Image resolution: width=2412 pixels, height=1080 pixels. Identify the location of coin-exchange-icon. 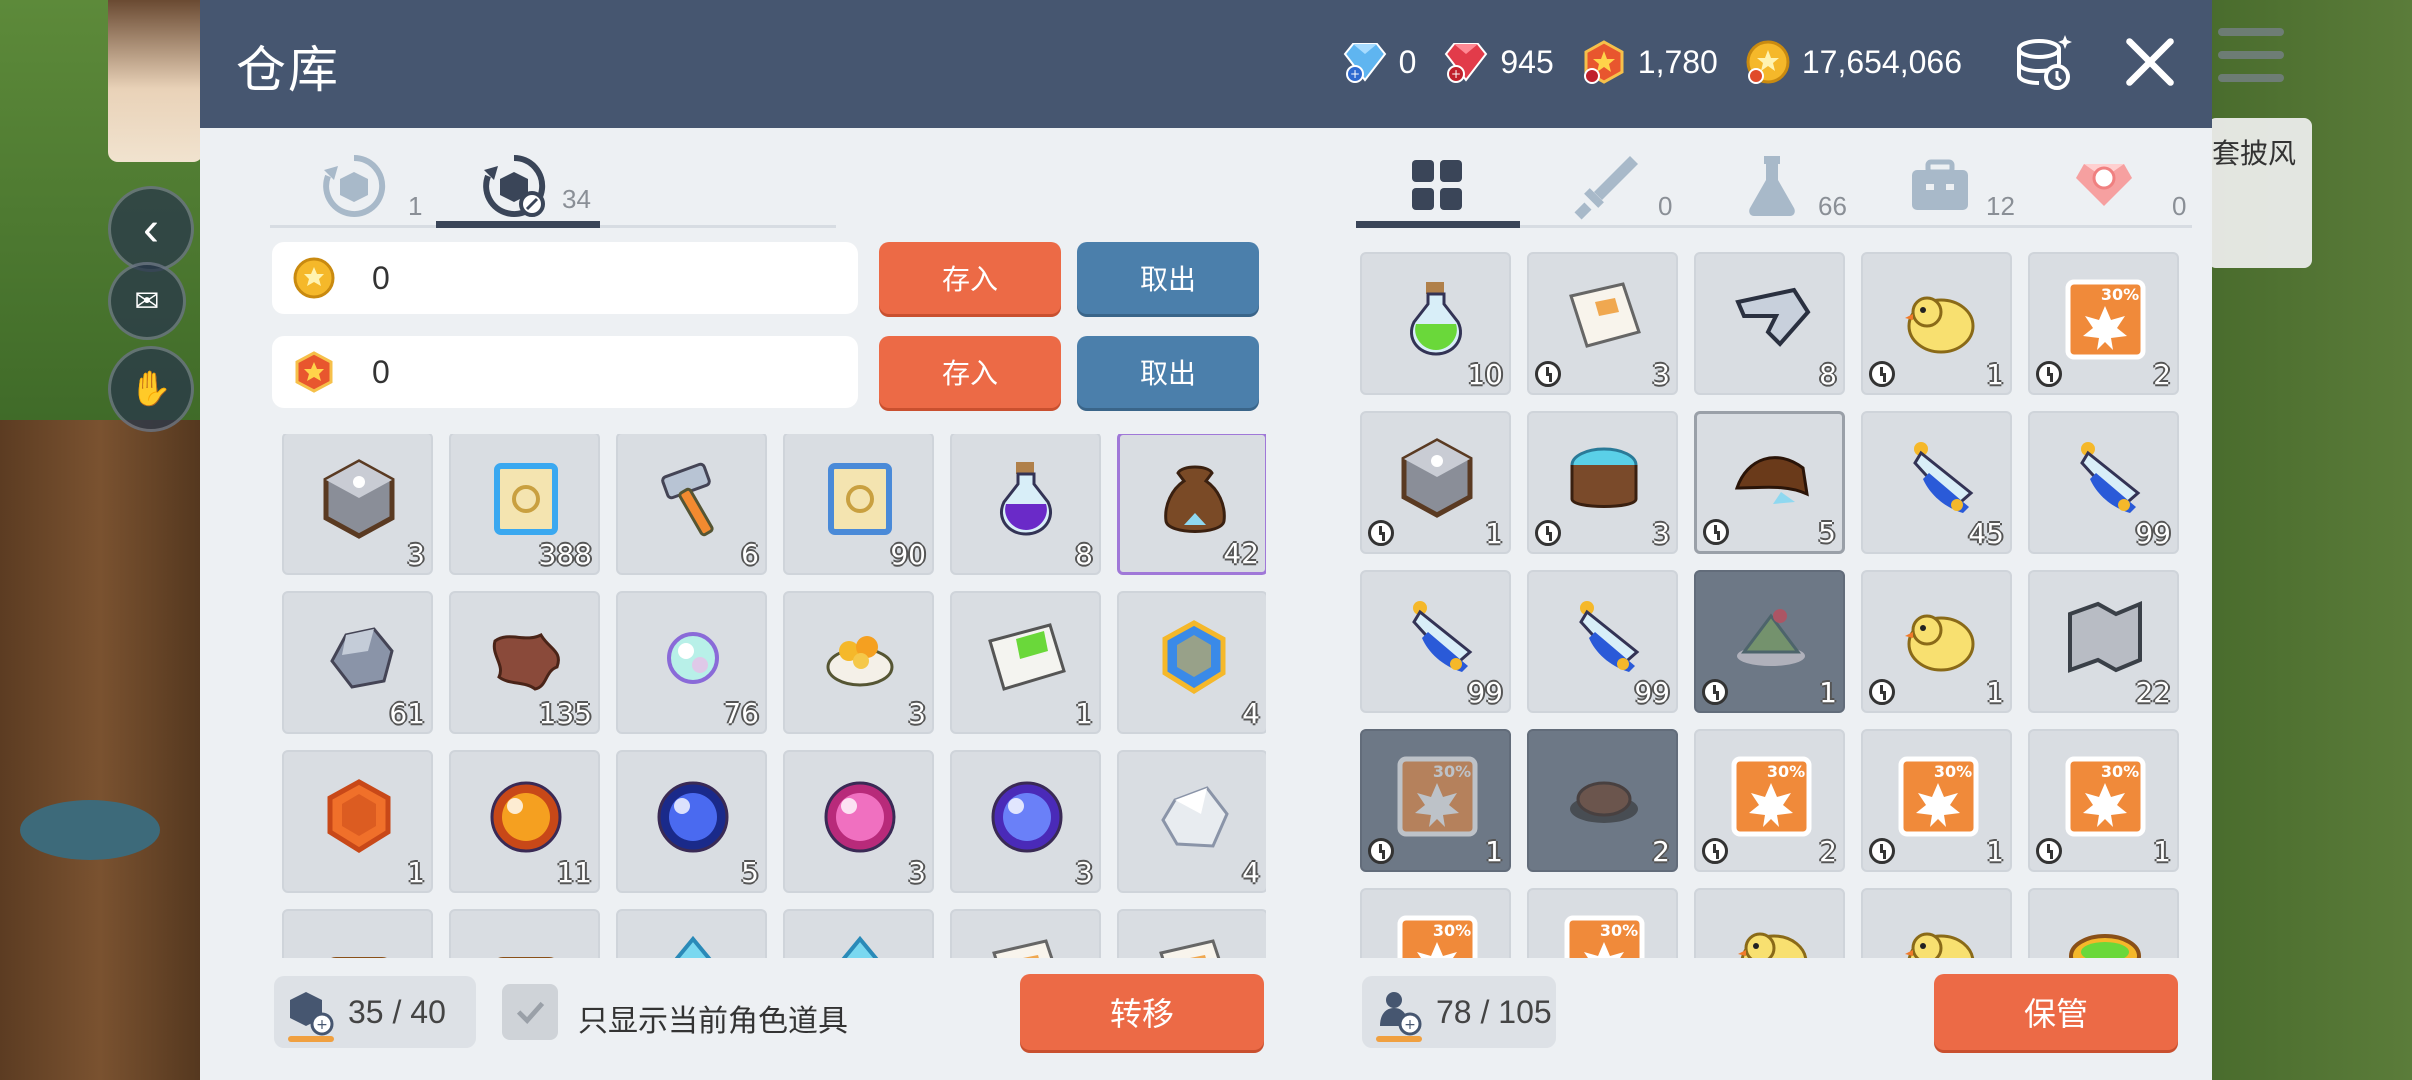
(2042, 62).